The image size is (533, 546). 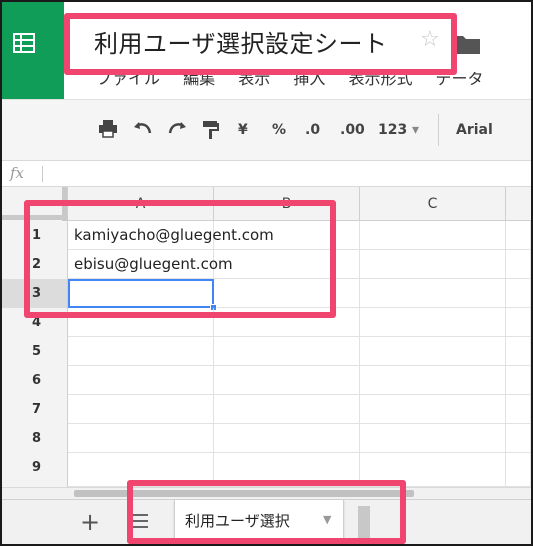 I want to click on cell-c7, so click(x=433, y=409).